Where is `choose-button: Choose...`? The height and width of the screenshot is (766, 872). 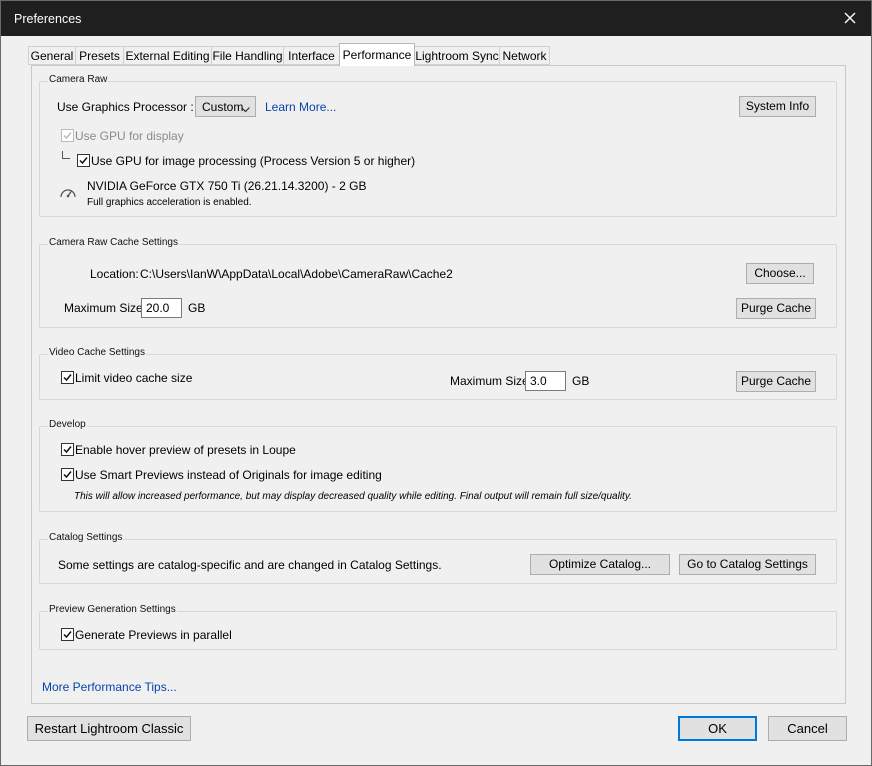 choose-button: Choose... is located at coordinates (780, 273).